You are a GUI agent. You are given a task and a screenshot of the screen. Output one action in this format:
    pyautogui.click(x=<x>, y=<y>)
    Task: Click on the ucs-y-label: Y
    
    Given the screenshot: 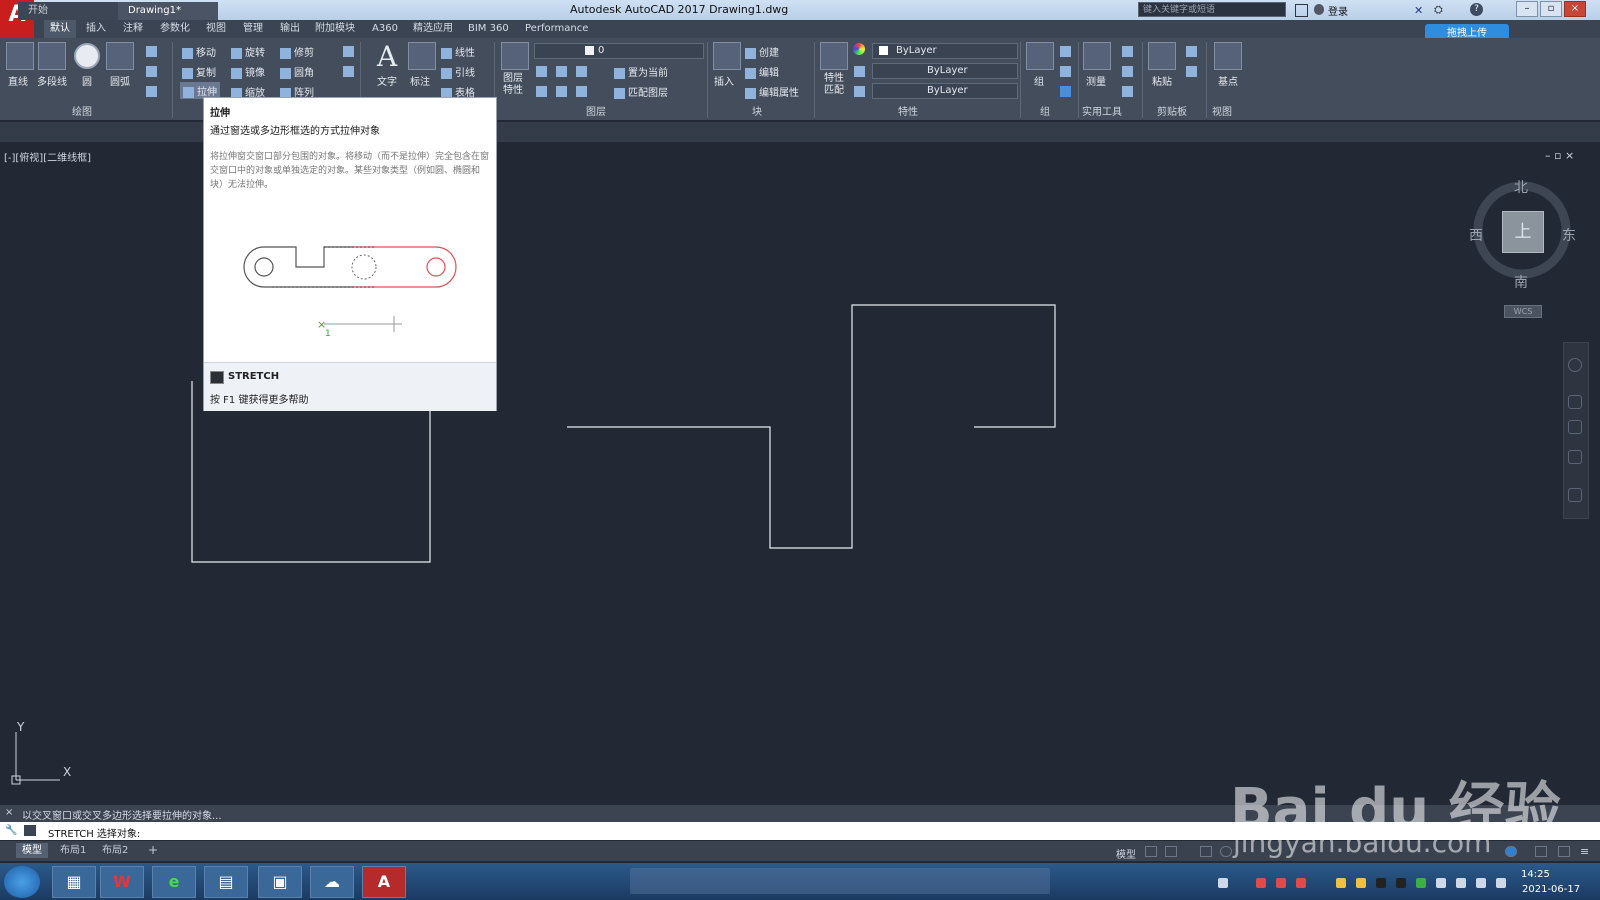 What is the action you would take?
    pyautogui.click(x=21, y=727)
    